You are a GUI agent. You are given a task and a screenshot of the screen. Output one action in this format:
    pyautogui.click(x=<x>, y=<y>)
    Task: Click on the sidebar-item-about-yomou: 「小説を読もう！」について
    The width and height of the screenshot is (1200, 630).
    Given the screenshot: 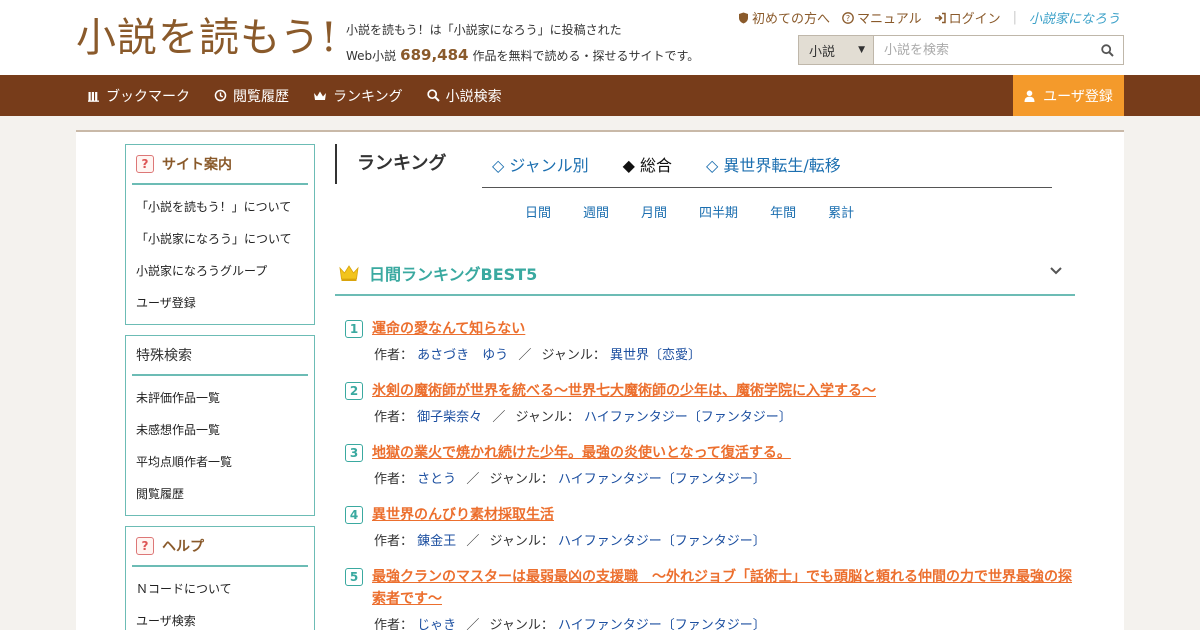 What is the action you would take?
    pyautogui.click(x=220, y=207)
    